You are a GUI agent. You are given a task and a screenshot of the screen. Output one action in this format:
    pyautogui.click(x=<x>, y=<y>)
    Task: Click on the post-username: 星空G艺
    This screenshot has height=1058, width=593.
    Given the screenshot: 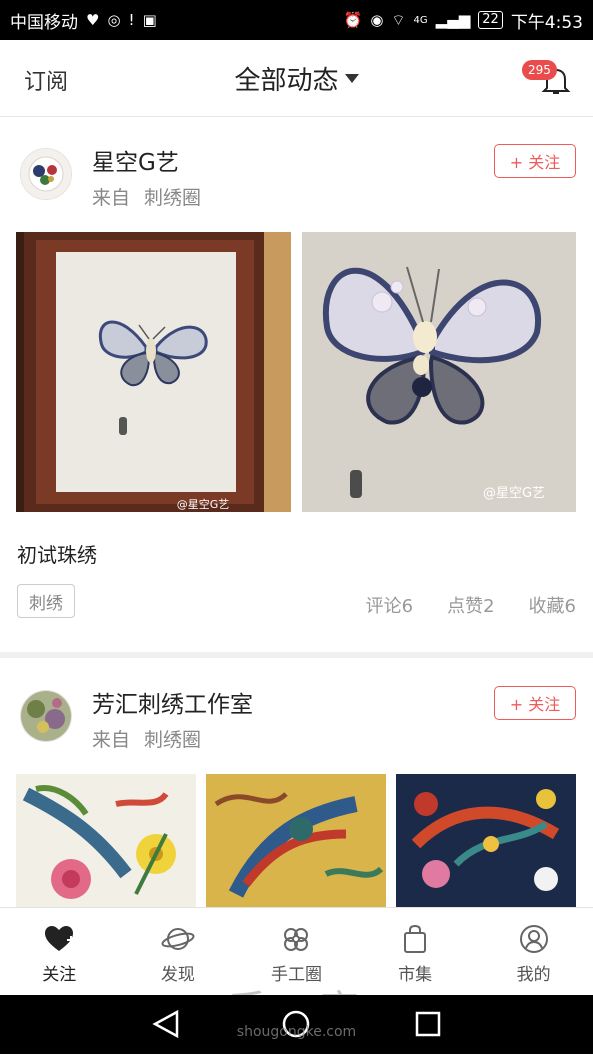 What is the action you would take?
    pyautogui.click(x=135, y=160)
    